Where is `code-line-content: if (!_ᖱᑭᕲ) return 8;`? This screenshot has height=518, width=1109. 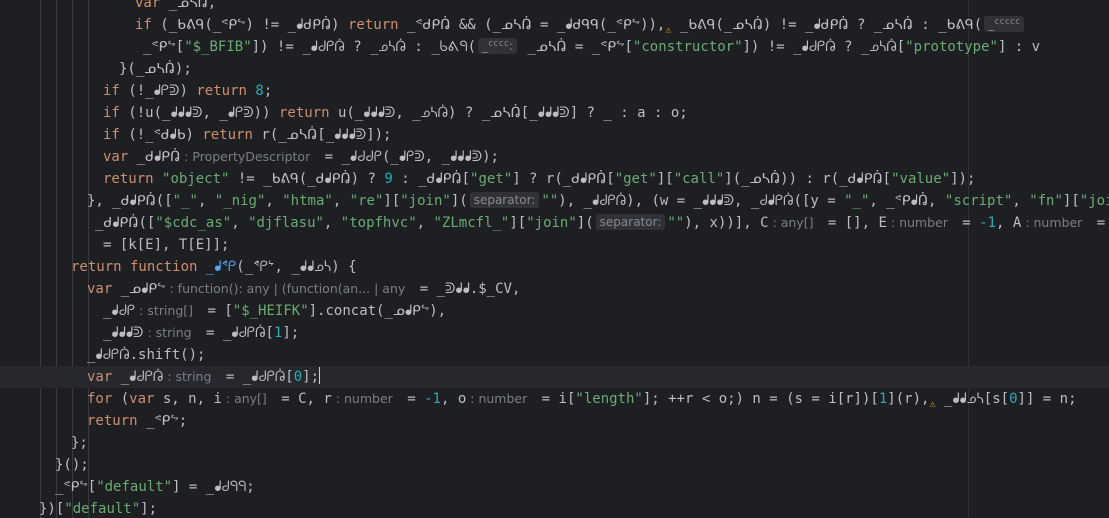
code-line-content: if (!_ᖱᑭᕲ) return 8; is located at coordinates (136, 91).